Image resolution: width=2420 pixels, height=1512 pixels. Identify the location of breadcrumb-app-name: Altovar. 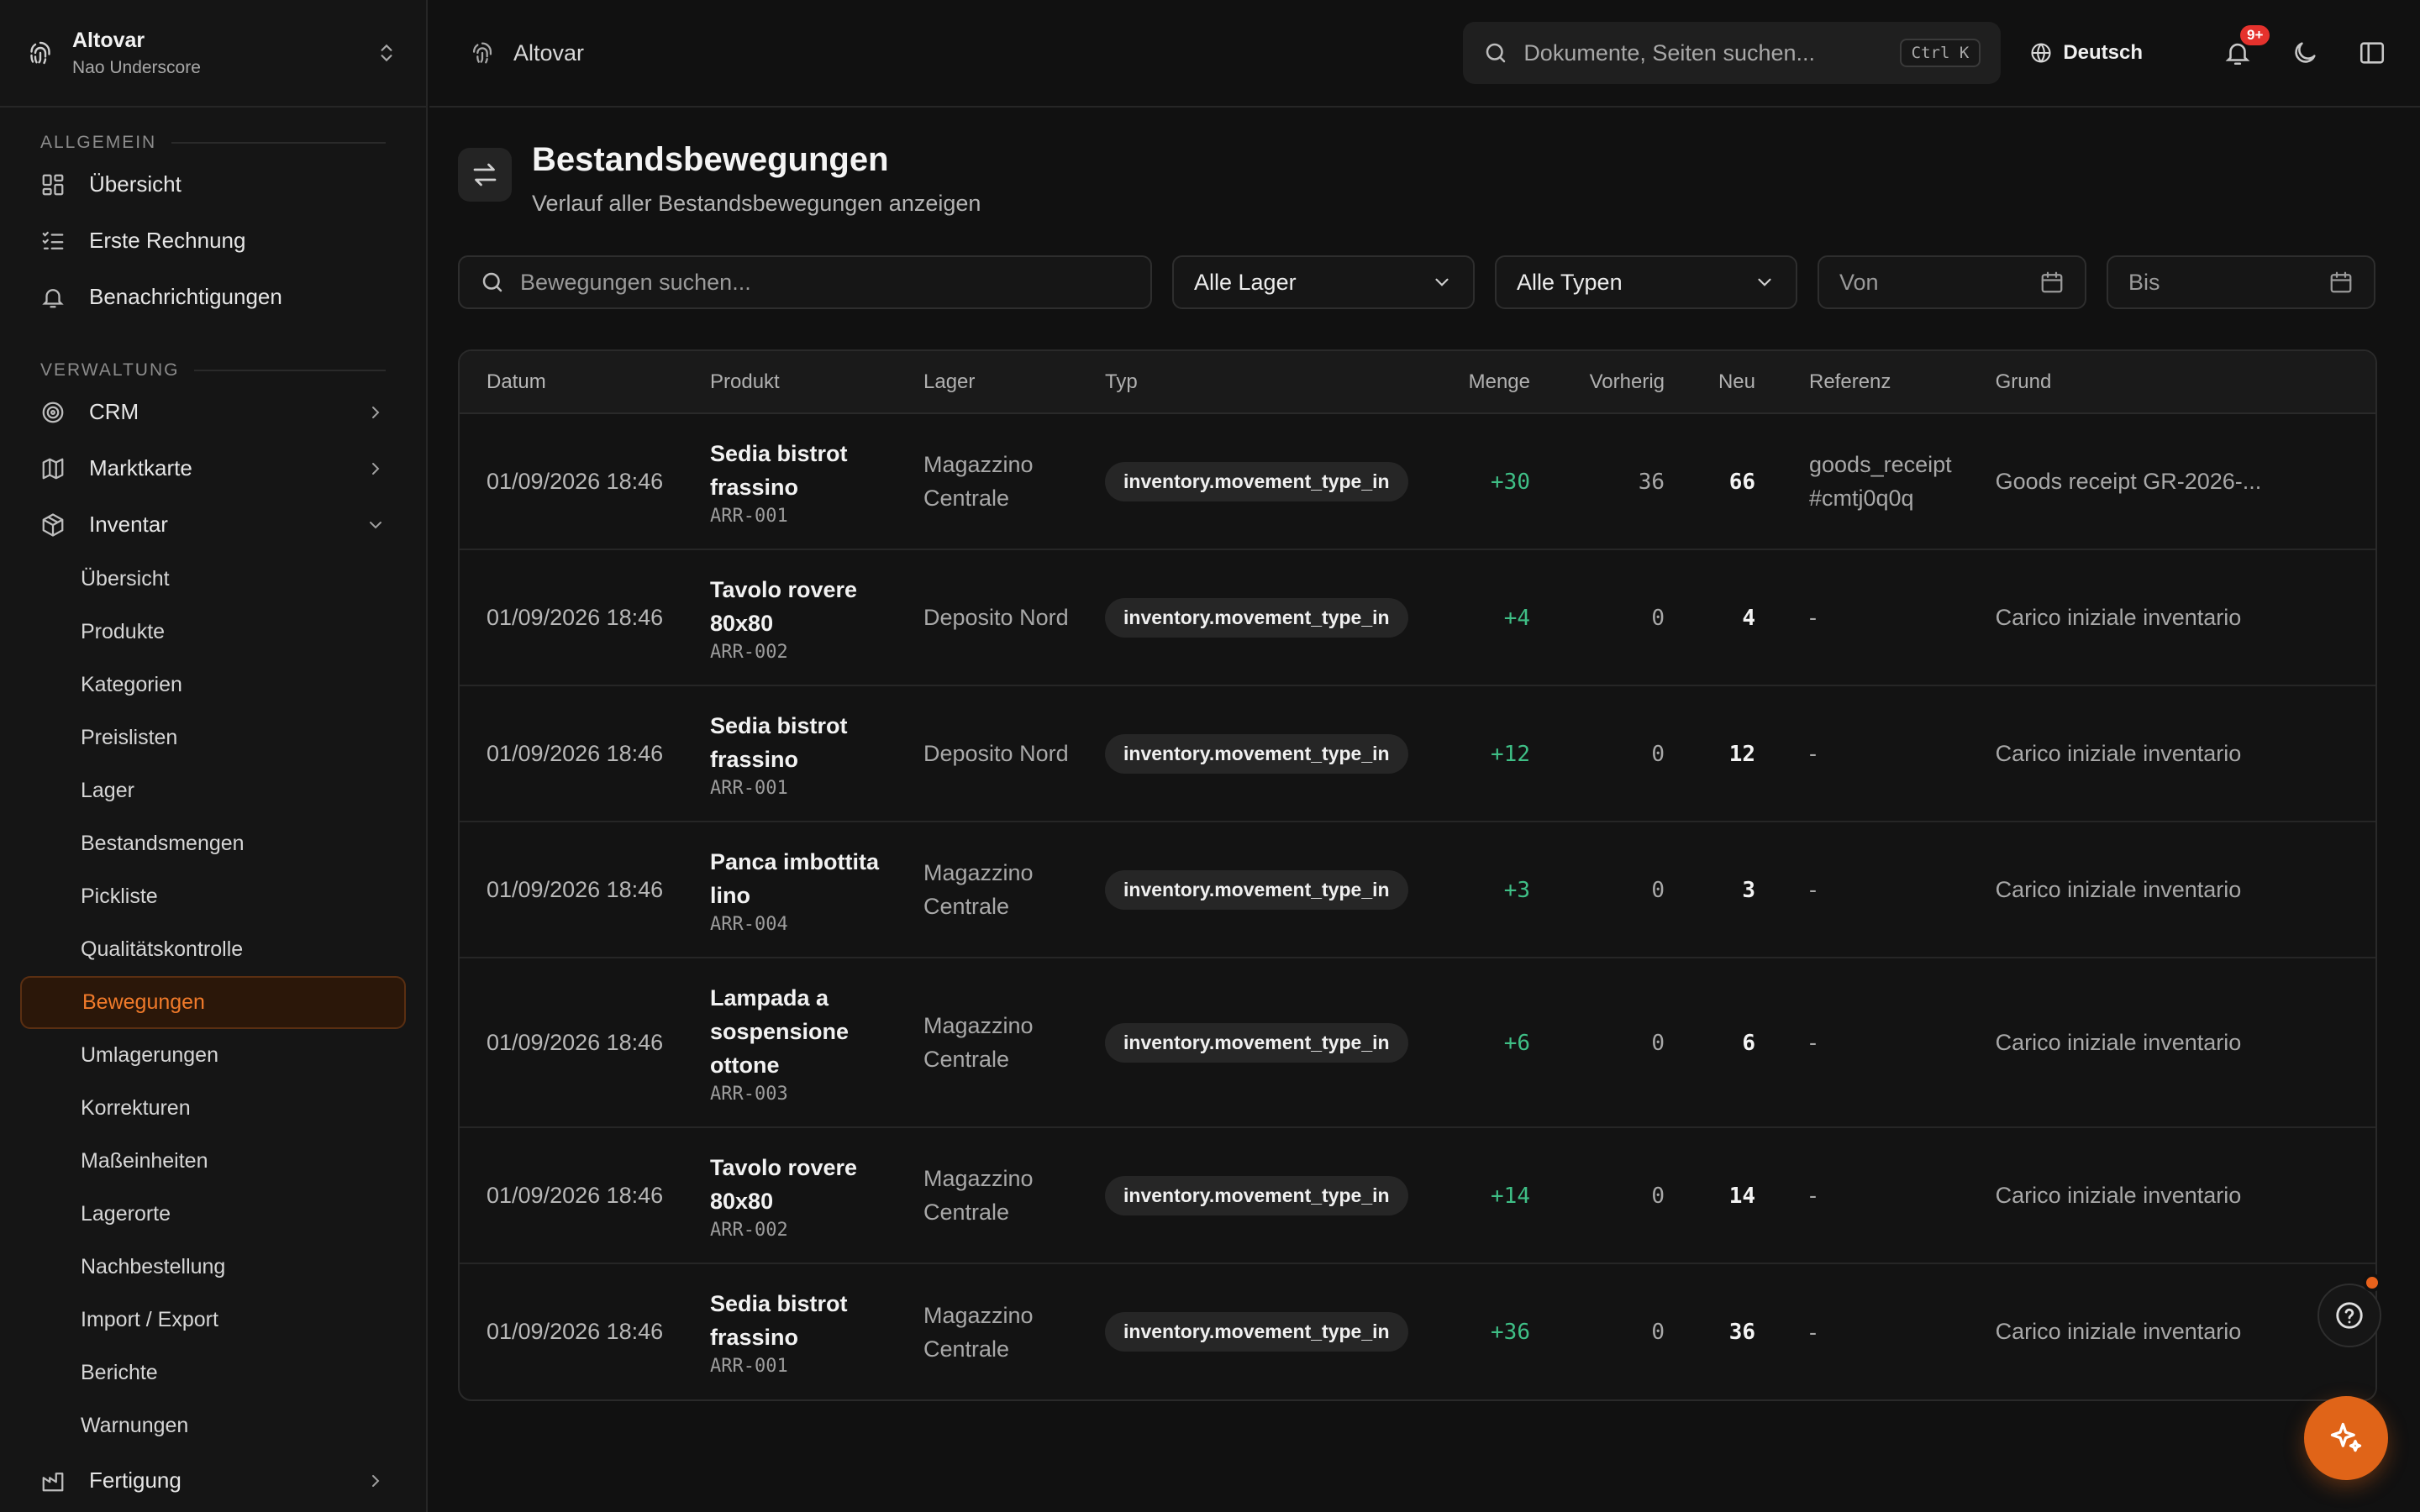
(988, 53).